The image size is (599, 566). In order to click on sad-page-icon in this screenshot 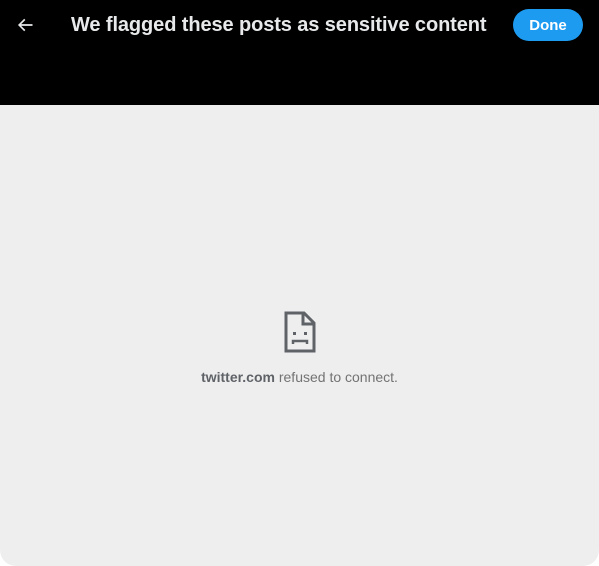, I will do `click(299, 332)`.